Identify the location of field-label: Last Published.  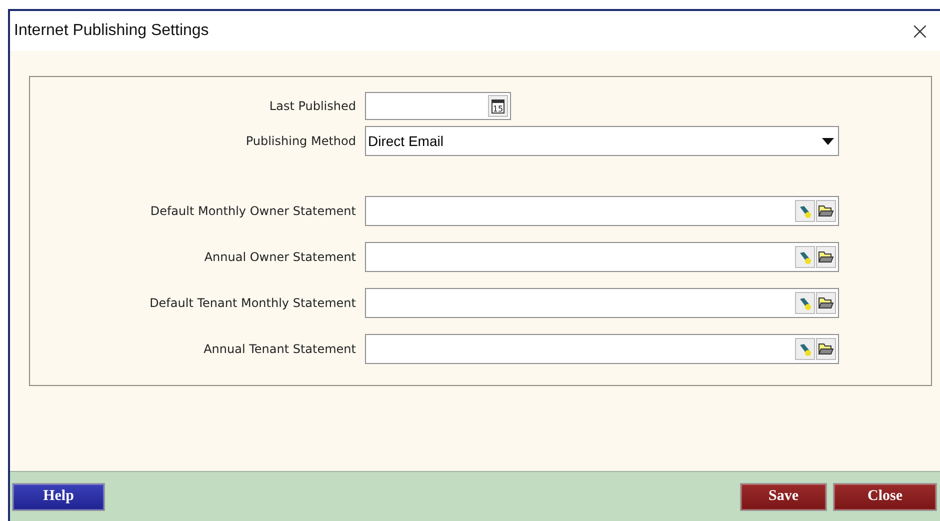
(312, 106).